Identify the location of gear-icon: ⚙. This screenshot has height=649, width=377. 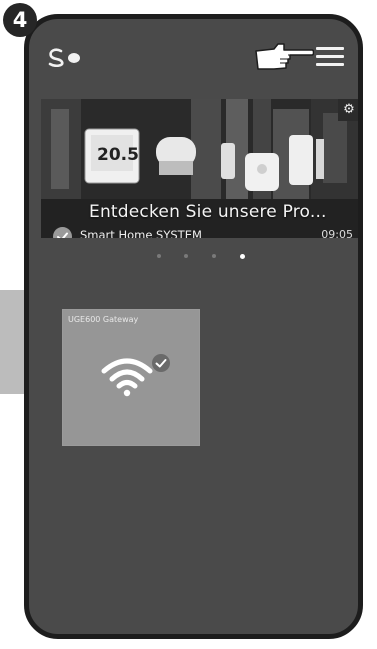
(348, 110).